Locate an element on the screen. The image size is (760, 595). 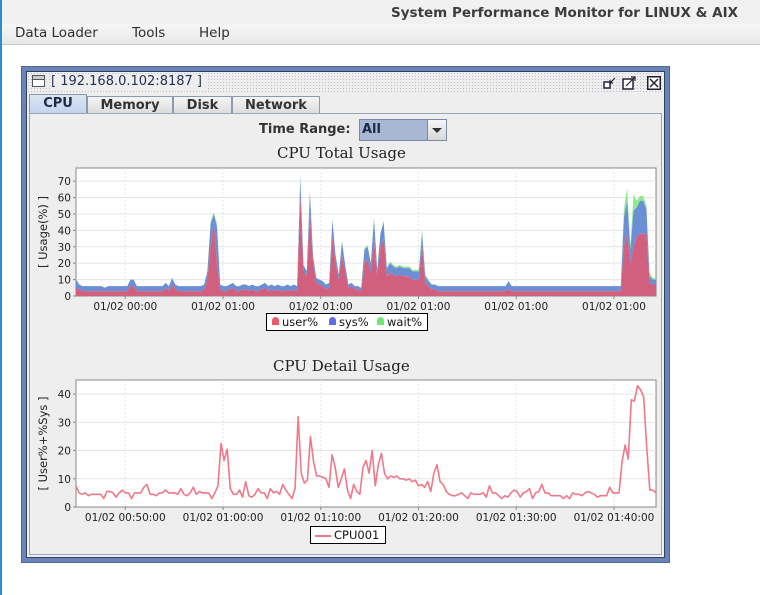
menu-help: Help is located at coordinates (214, 33).